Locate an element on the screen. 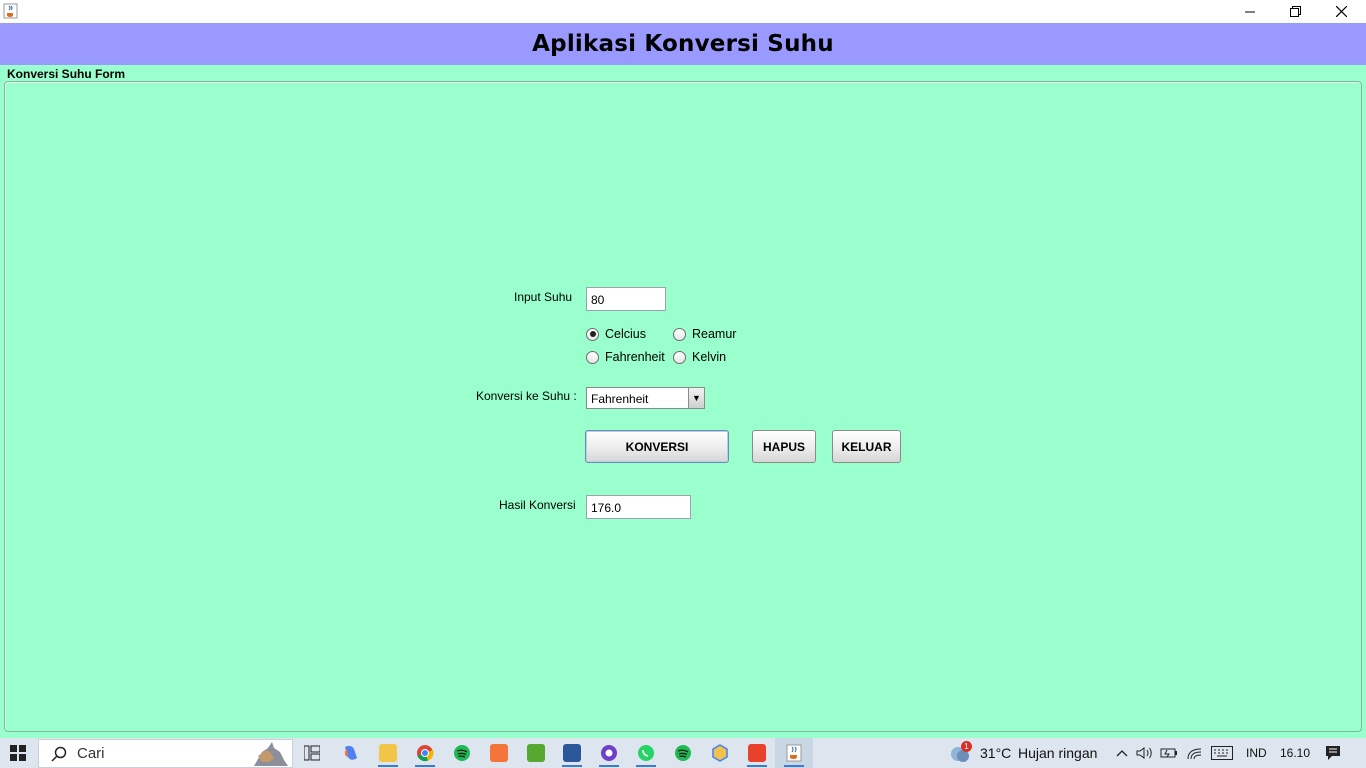  target-unit-select: Fahrenheit ▼ is located at coordinates (645, 398).